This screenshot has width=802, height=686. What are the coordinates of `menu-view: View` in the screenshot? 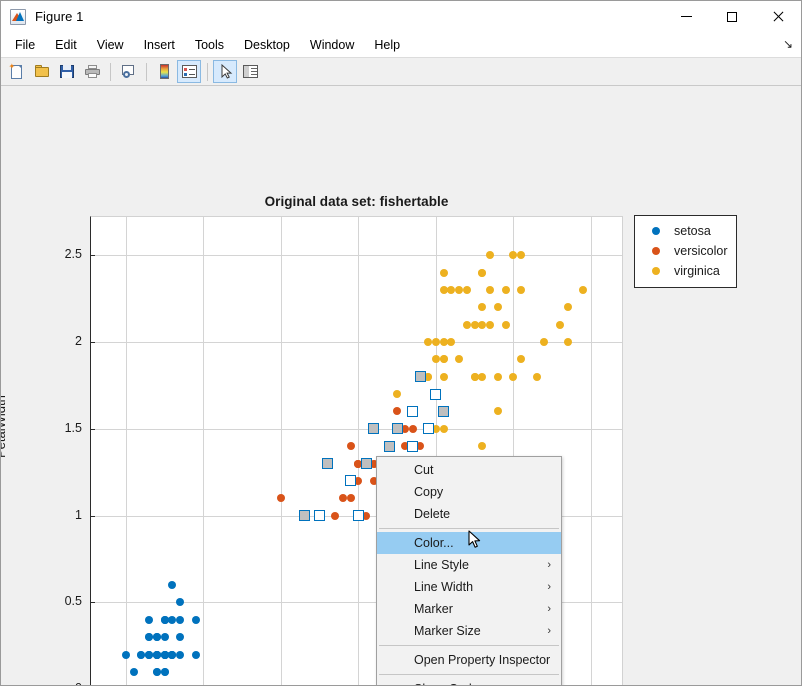 It's located at (110, 45).